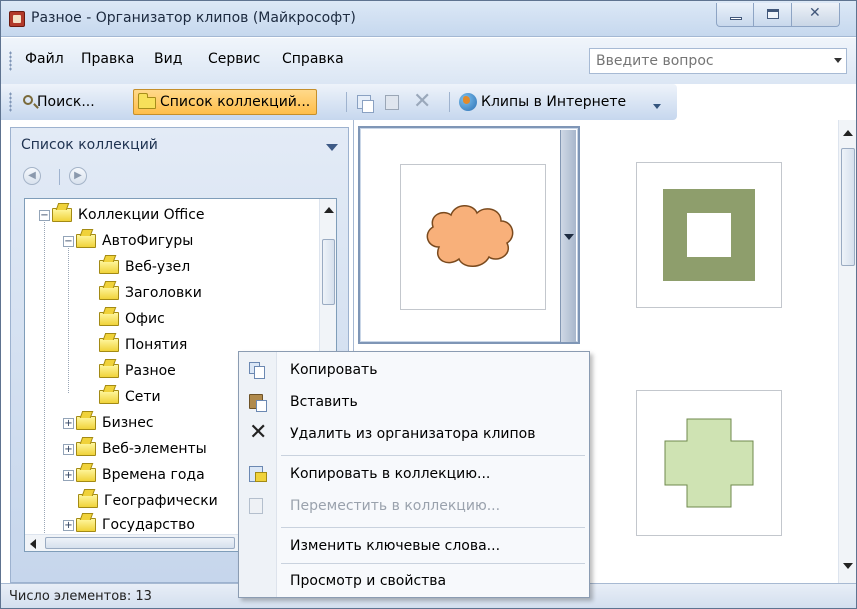 This screenshot has width=857, height=609. Describe the element at coordinates (108, 423) in the screenshot. I see `tree-item-business: + Бизнес` at that location.